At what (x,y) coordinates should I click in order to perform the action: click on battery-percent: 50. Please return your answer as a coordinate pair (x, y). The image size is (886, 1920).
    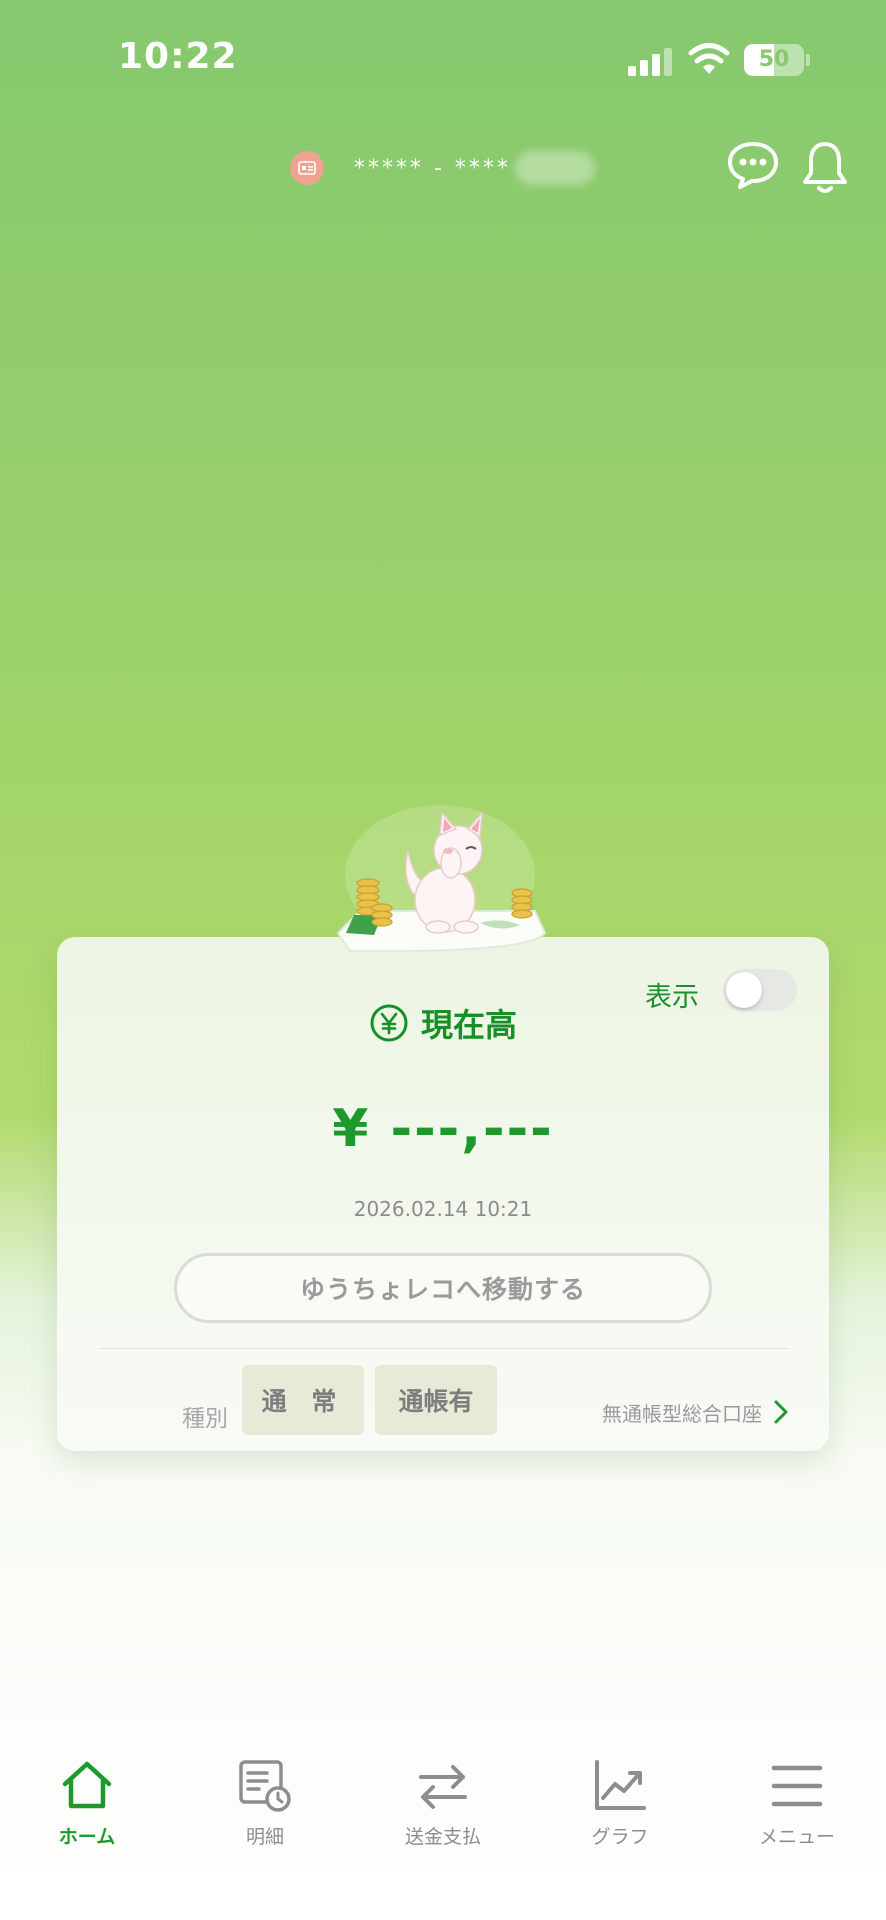
    Looking at the image, I should click on (774, 59).